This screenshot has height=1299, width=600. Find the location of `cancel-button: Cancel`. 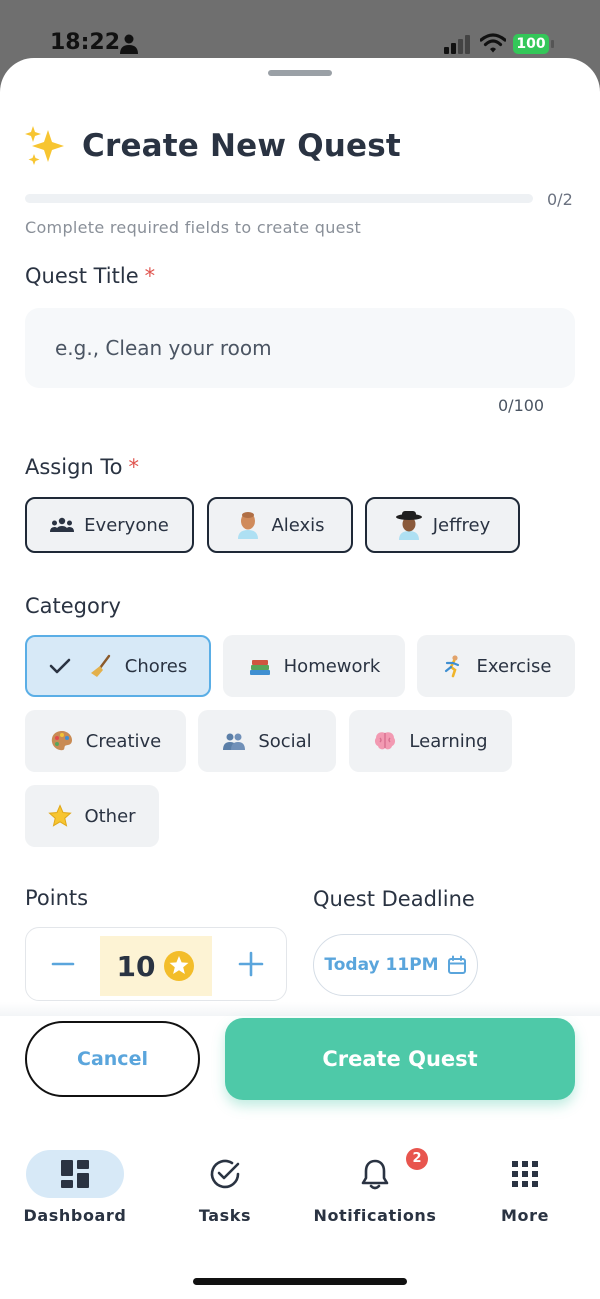

cancel-button: Cancel is located at coordinates (112, 1059).